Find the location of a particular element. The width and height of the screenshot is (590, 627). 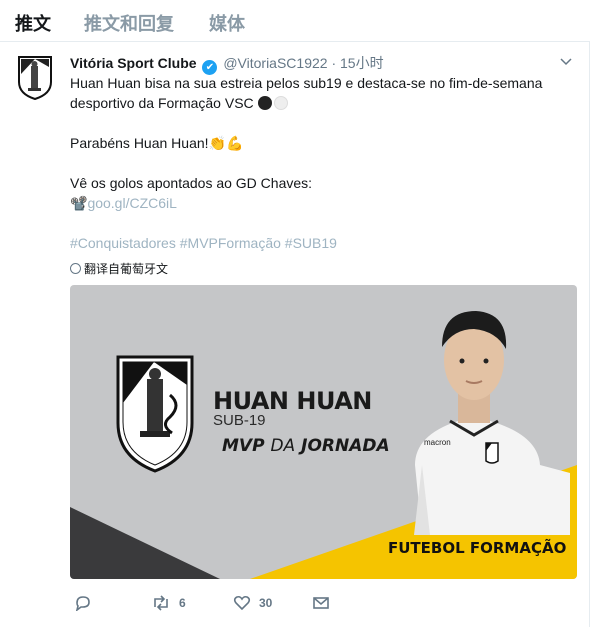

tweet-link-line: 📽️goo.gl/CZC6iL is located at coordinates (123, 203).